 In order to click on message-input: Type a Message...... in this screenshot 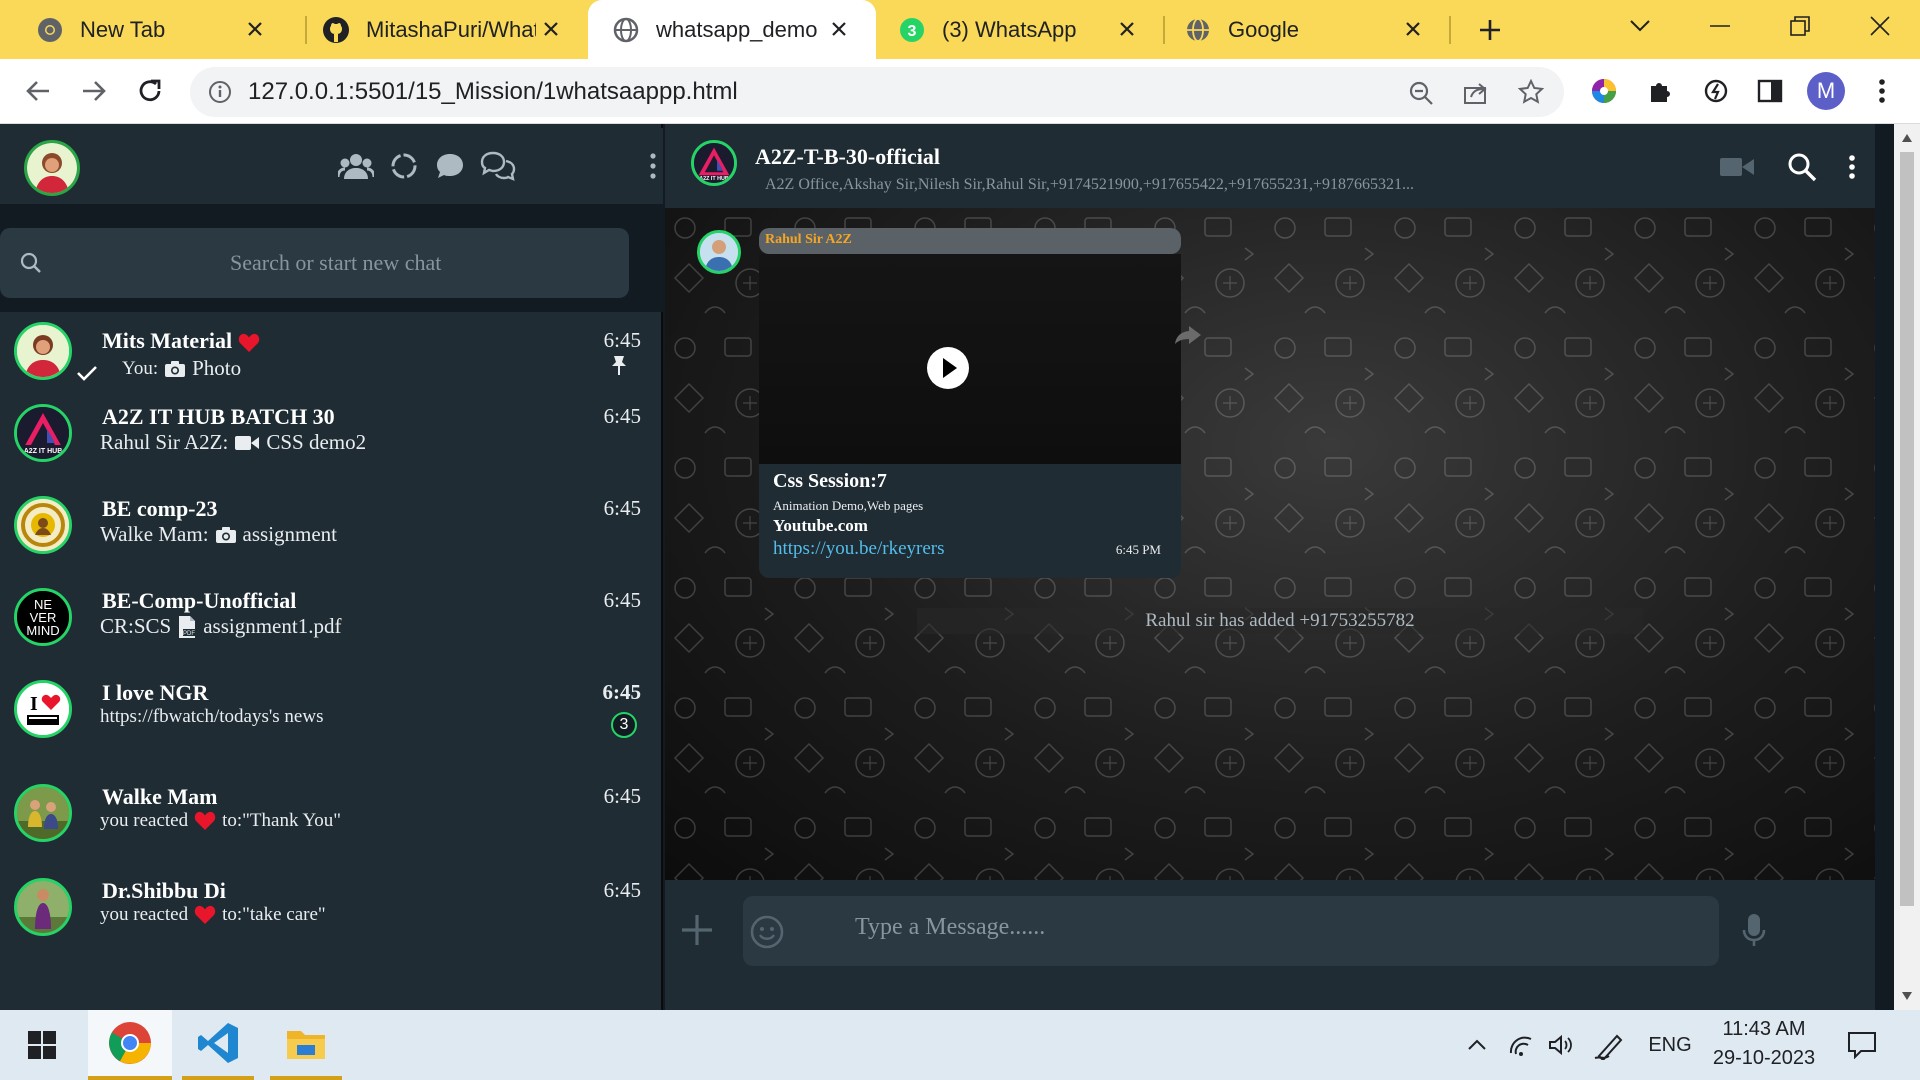, I will do `click(1231, 931)`.